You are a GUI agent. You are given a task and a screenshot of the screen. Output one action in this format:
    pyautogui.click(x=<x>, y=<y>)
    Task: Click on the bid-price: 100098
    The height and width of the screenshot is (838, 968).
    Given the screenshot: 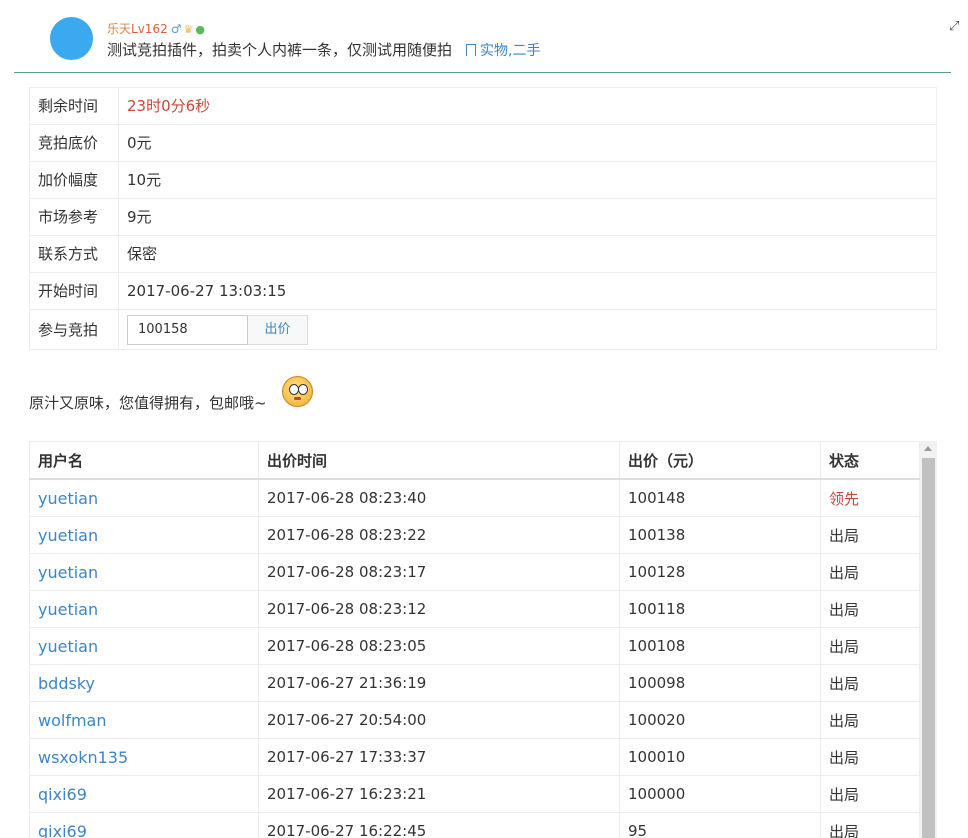 What is the action you would take?
    pyautogui.click(x=720, y=683)
    